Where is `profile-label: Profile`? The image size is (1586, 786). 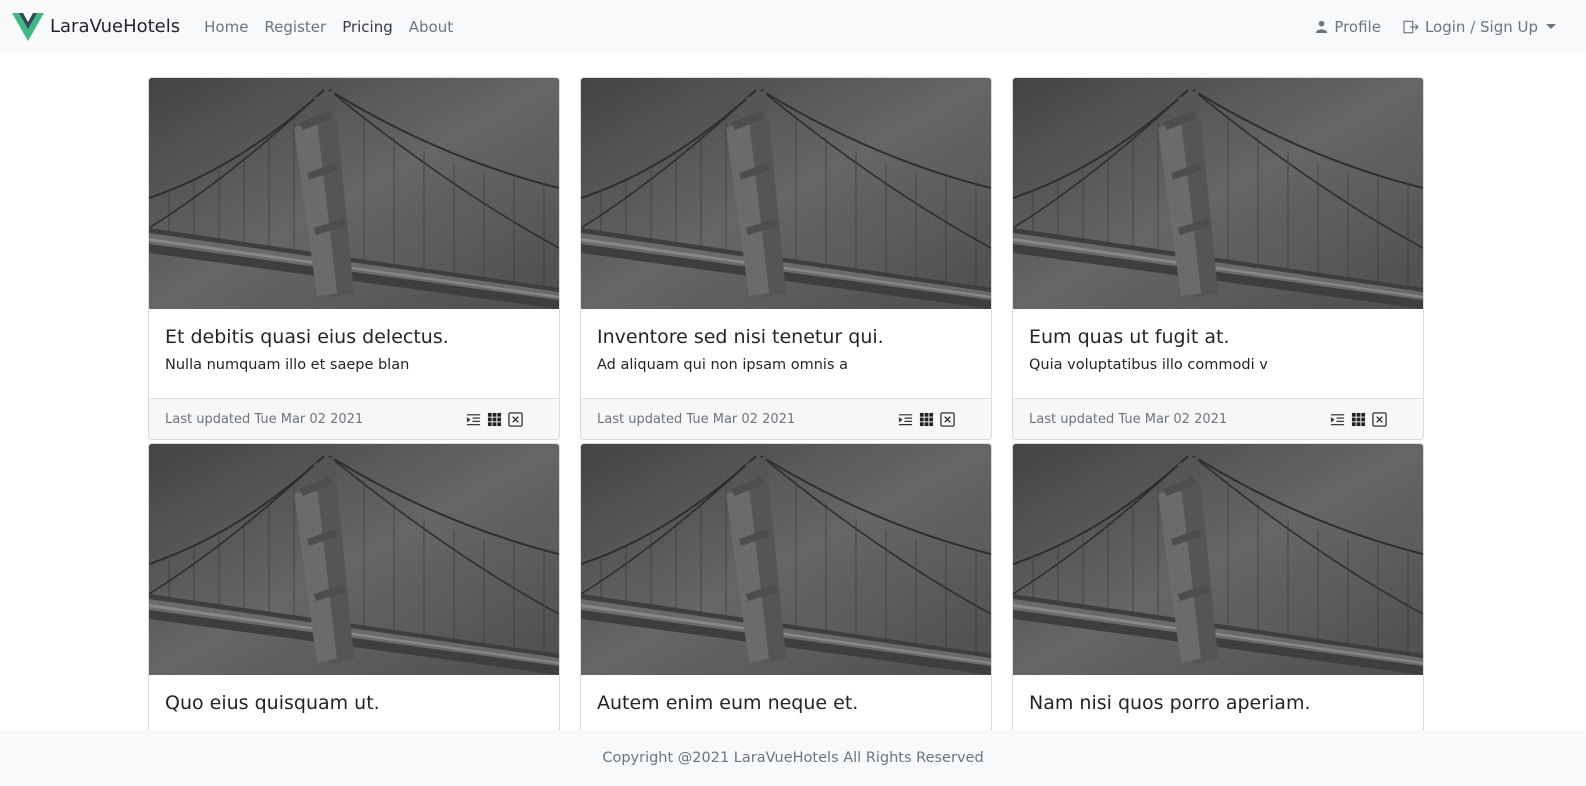 profile-label: Profile is located at coordinates (1357, 26).